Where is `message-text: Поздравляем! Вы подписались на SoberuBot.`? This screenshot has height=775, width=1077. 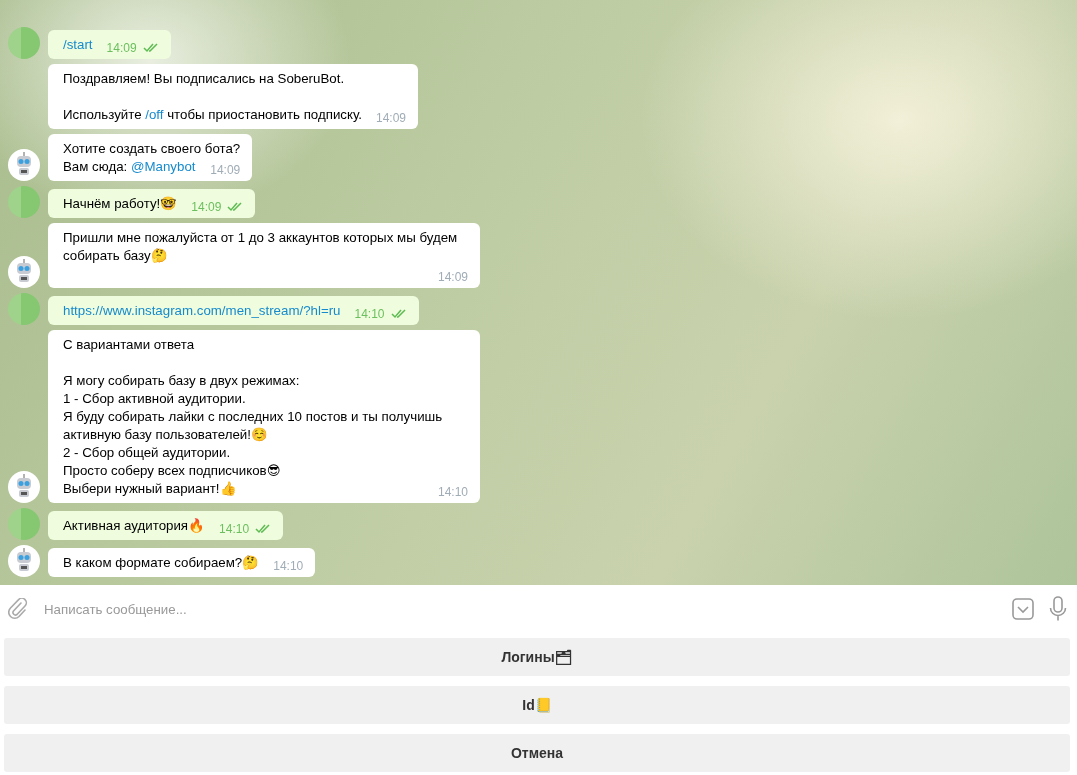 message-text: Поздравляем! Вы подписались на SoberuBot. is located at coordinates (204, 79).